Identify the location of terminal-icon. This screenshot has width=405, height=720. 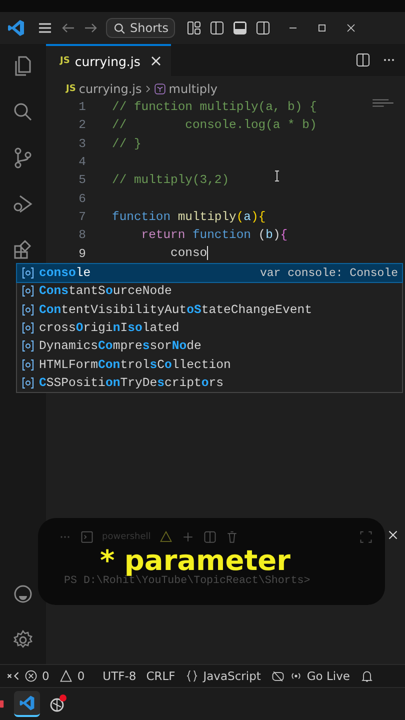
(87, 537).